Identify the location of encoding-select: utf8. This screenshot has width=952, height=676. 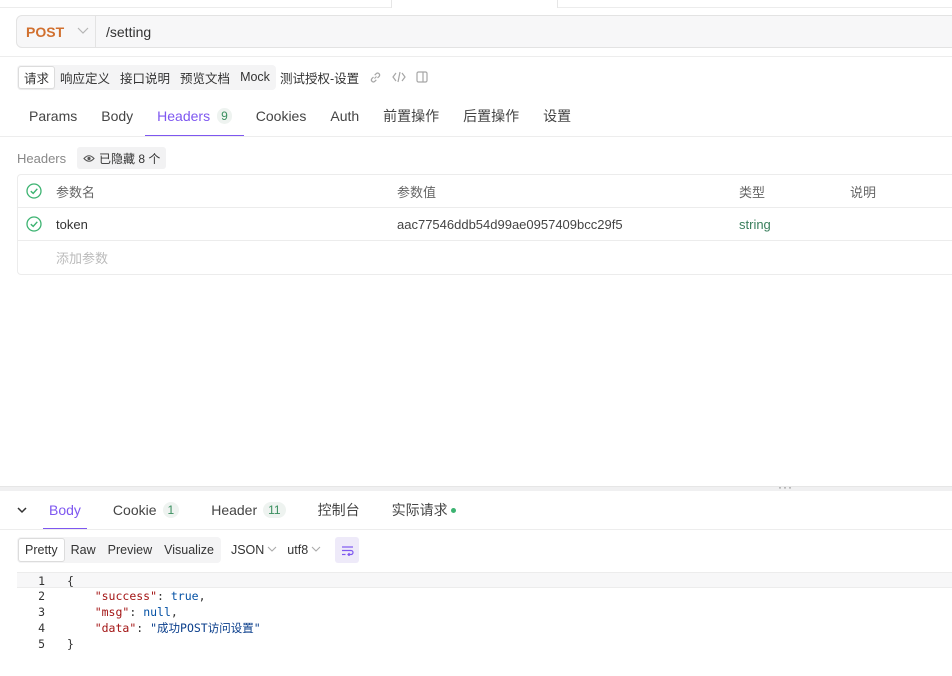
(304, 550).